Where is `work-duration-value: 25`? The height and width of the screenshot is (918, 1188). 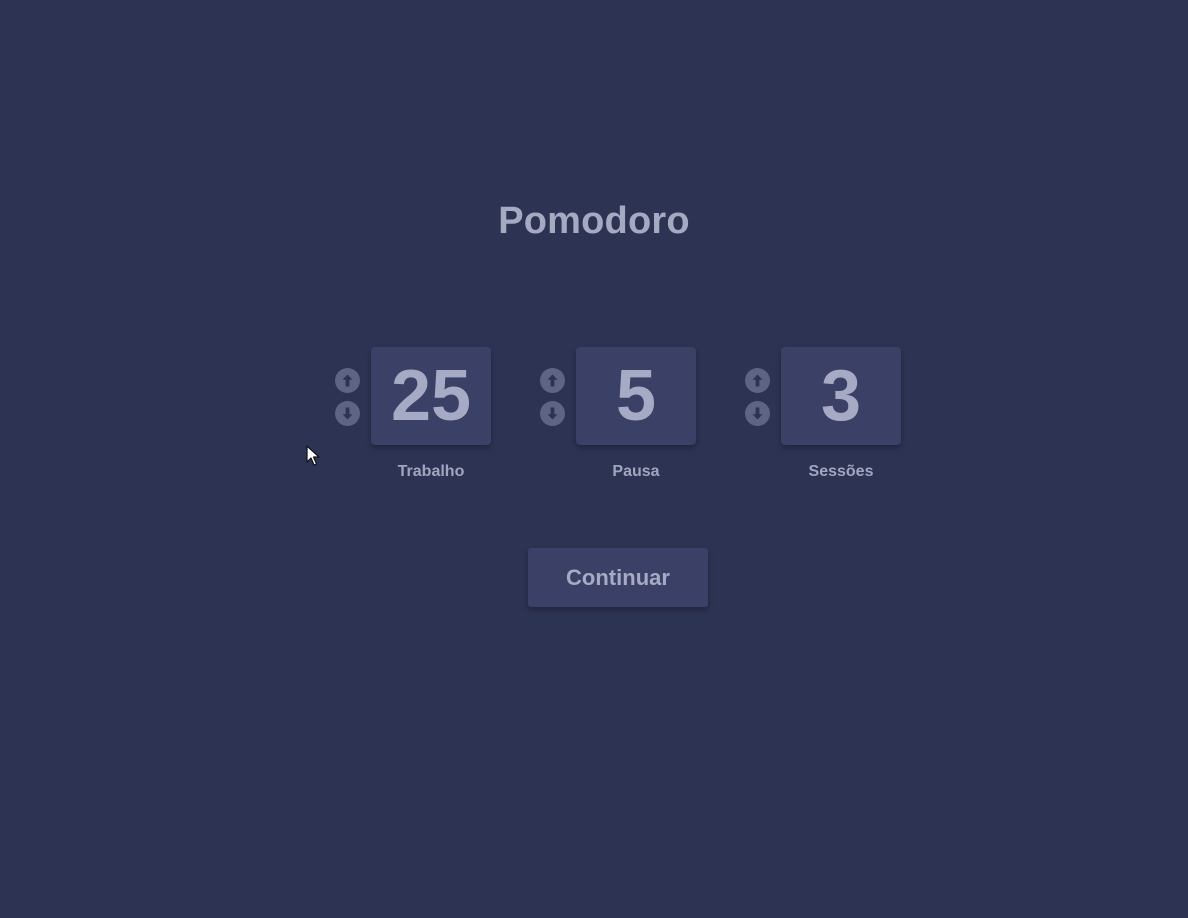 work-duration-value: 25 is located at coordinates (431, 396).